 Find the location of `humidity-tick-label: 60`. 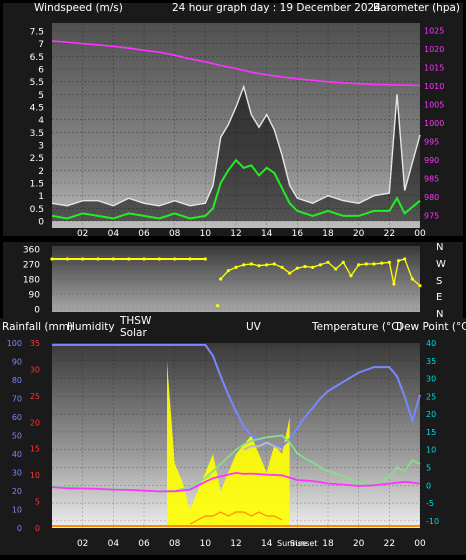

humidity-tick-label: 60 is located at coordinates (17, 417).